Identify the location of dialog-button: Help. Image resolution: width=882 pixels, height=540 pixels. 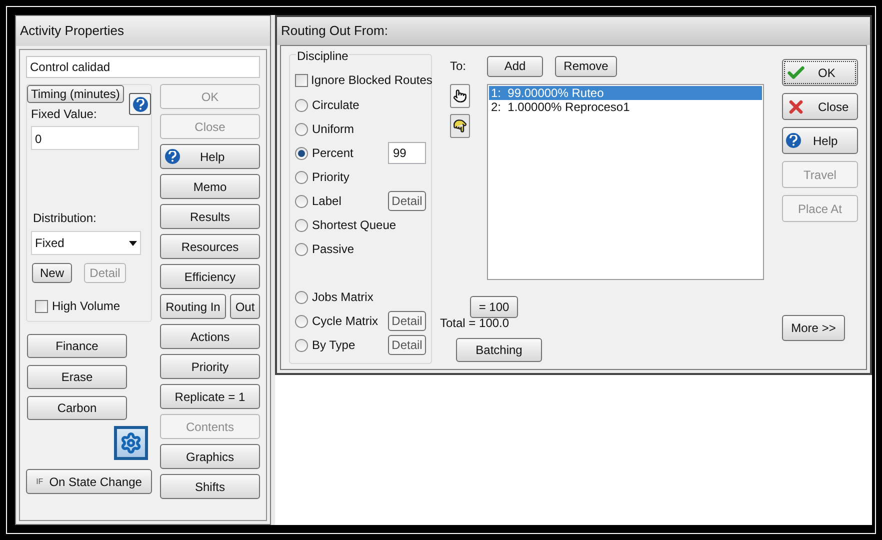
(820, 140).